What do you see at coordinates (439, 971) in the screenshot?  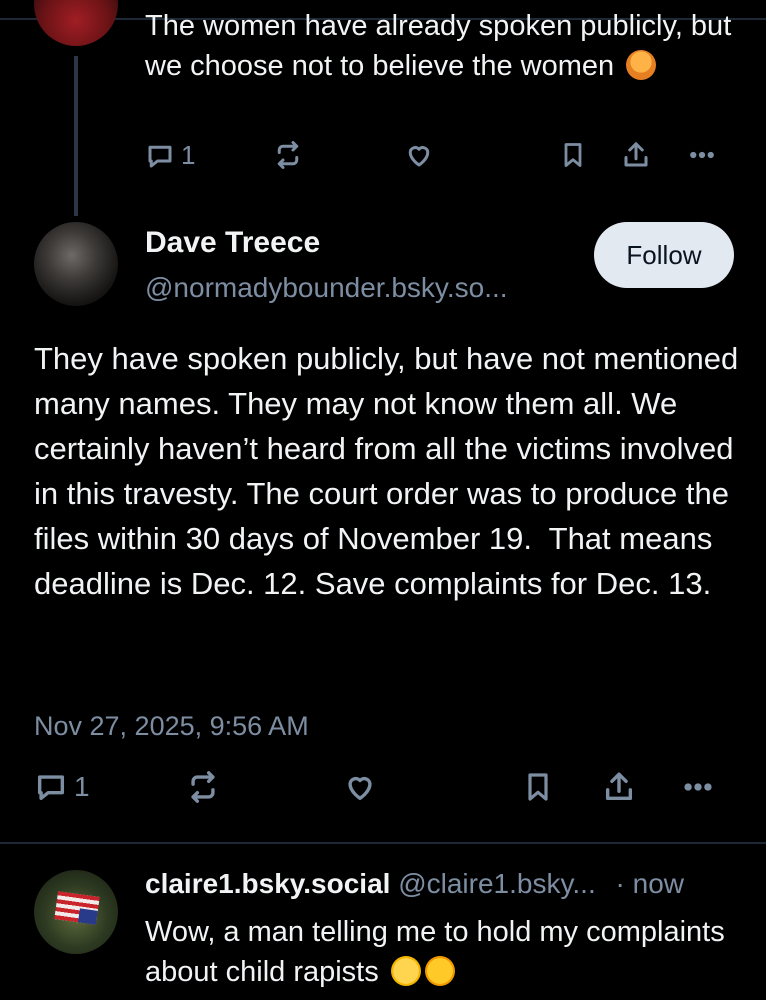 I see `yawning-face-emoji-icon` at bounding box center [439, 971].